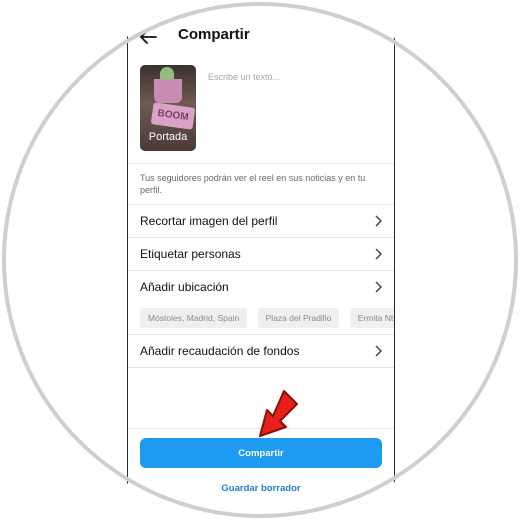 Image resolution: width=520 pixels, height=520 pixels. What do you see at coordinates (190, 254) in the screenshot?
I see `option-label: Etiquetar personas` at bounding box center [190, 254].